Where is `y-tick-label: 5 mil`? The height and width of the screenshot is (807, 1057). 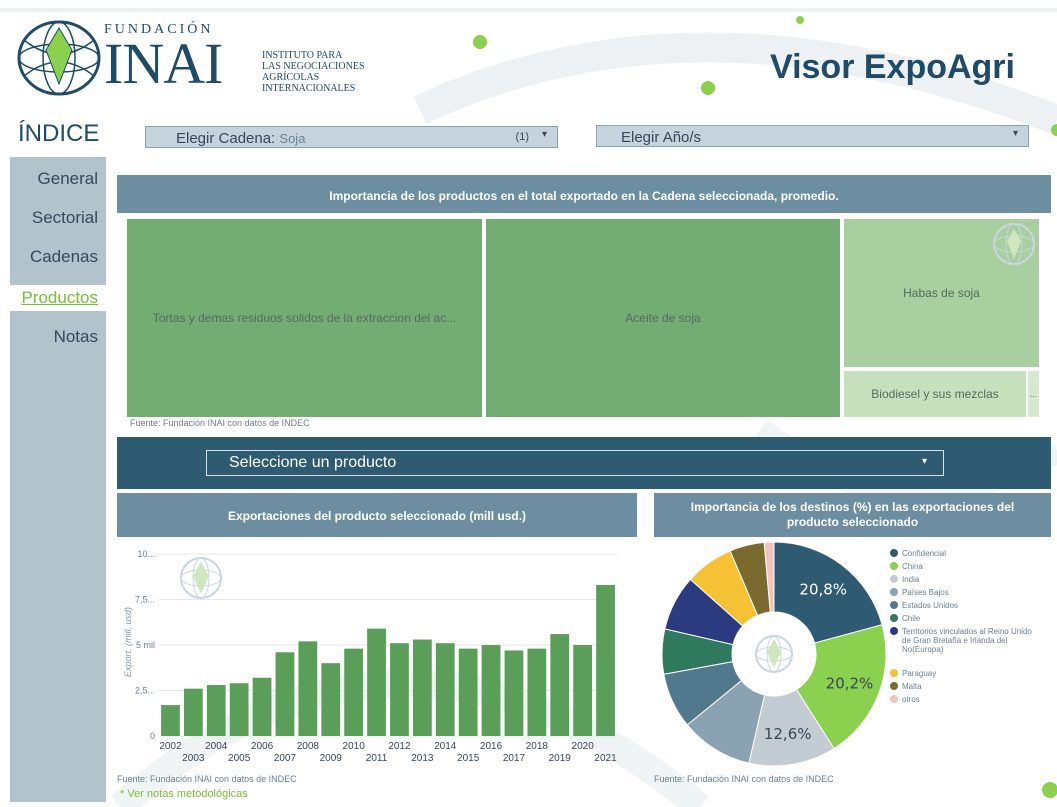
y-tick-label: 5 mil is located at coordinates (145, 645).